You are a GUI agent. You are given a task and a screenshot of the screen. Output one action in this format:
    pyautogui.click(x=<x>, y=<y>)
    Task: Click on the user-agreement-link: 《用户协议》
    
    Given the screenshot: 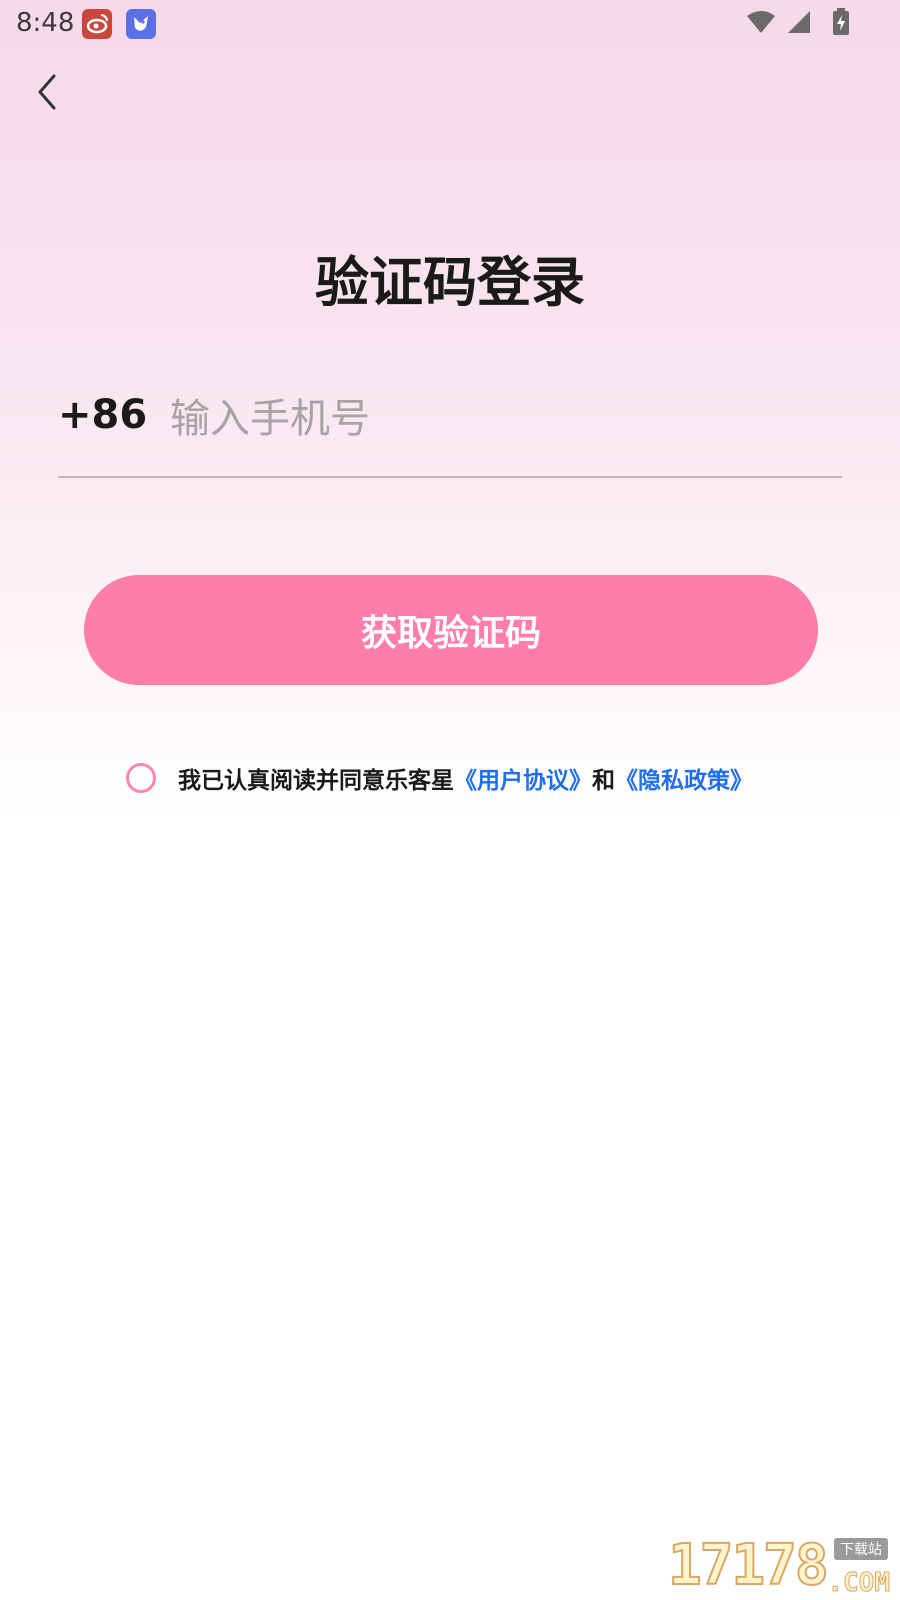 What is the action you would take?
    pyautogui.click(x=523, y=781)
    